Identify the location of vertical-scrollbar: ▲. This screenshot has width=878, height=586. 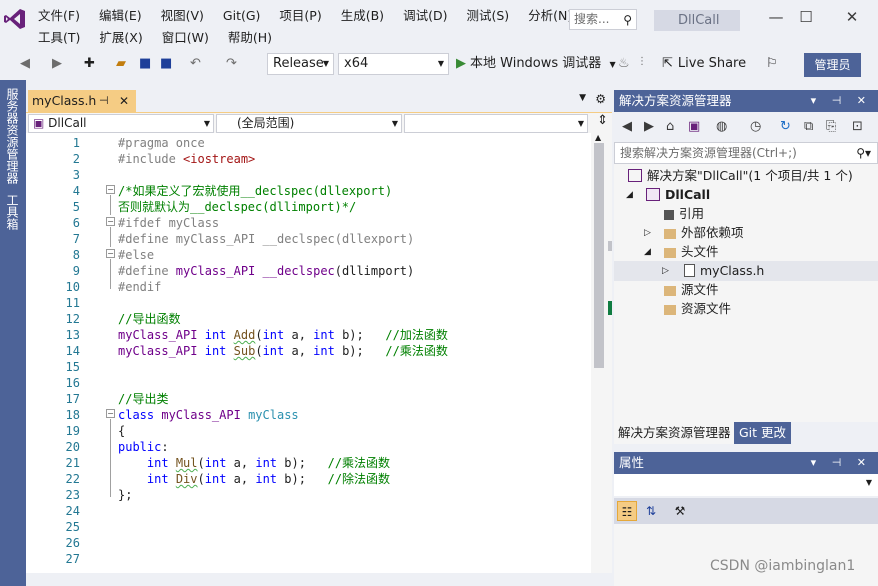
(599, 353).